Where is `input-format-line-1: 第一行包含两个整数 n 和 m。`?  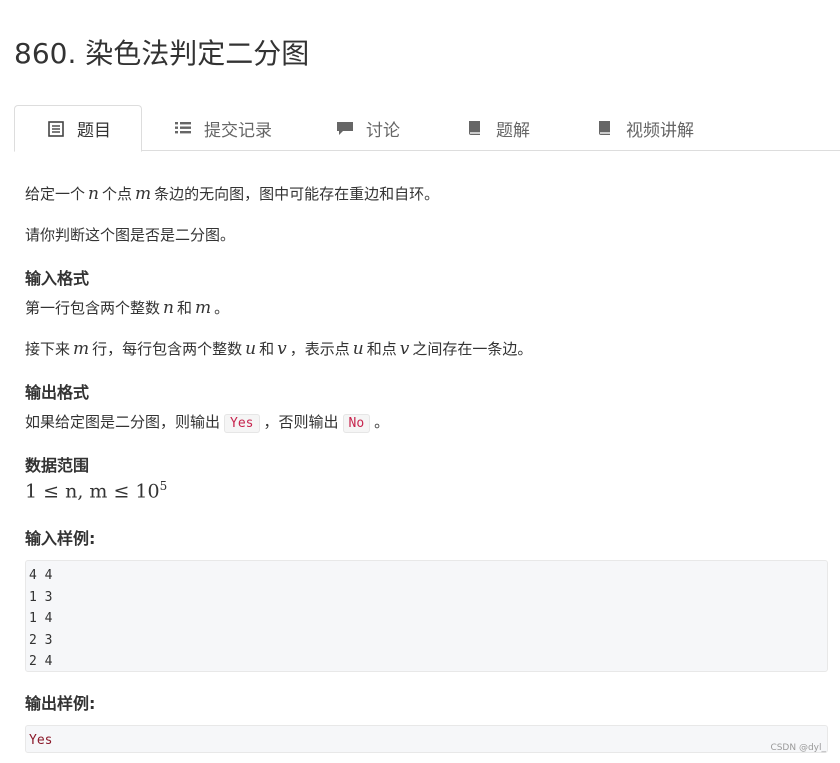 input-format-line-1: 第一行包含两个整数 n 和 m。 is located at coordinates (127, 308).